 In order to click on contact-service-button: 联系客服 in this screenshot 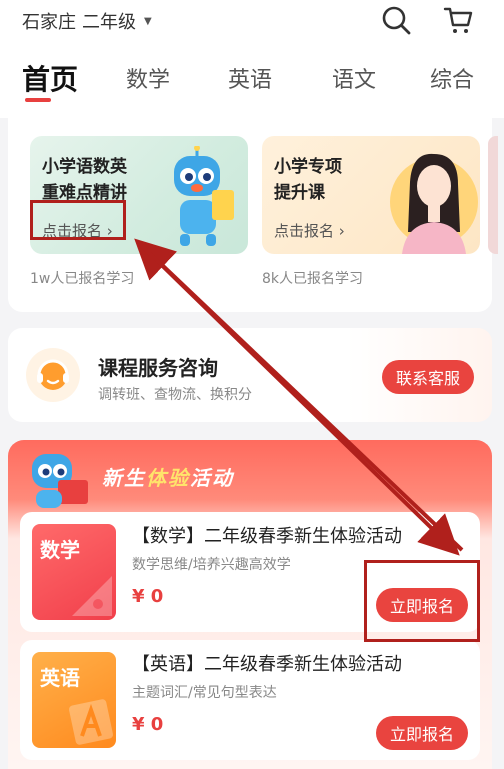, I will do `click(428, 377)`.